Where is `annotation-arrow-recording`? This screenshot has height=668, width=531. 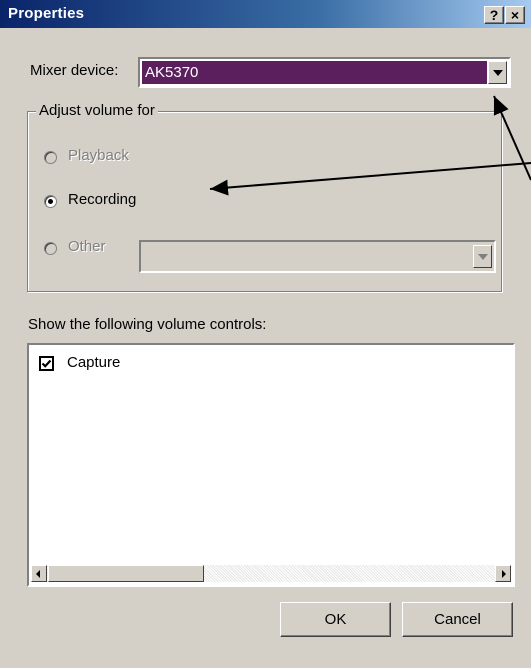
annotation-arrow-recording is located at coordinates (370, 179).